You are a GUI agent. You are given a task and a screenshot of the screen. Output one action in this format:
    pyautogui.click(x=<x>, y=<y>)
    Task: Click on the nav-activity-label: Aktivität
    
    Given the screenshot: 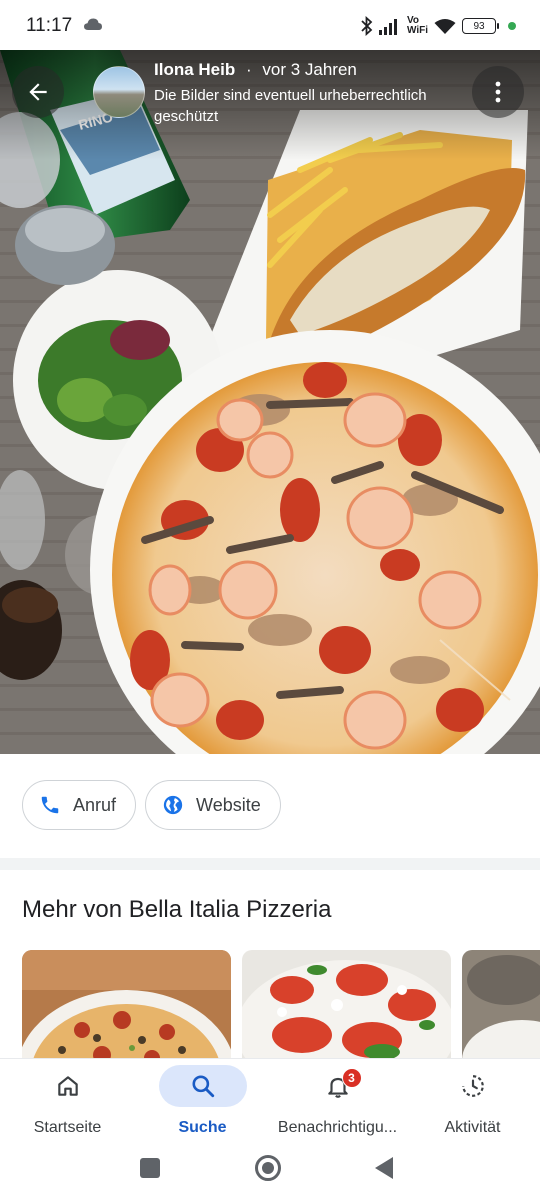 What is the action you would take?
    pyautogui.click(x=472, y=1127)
    